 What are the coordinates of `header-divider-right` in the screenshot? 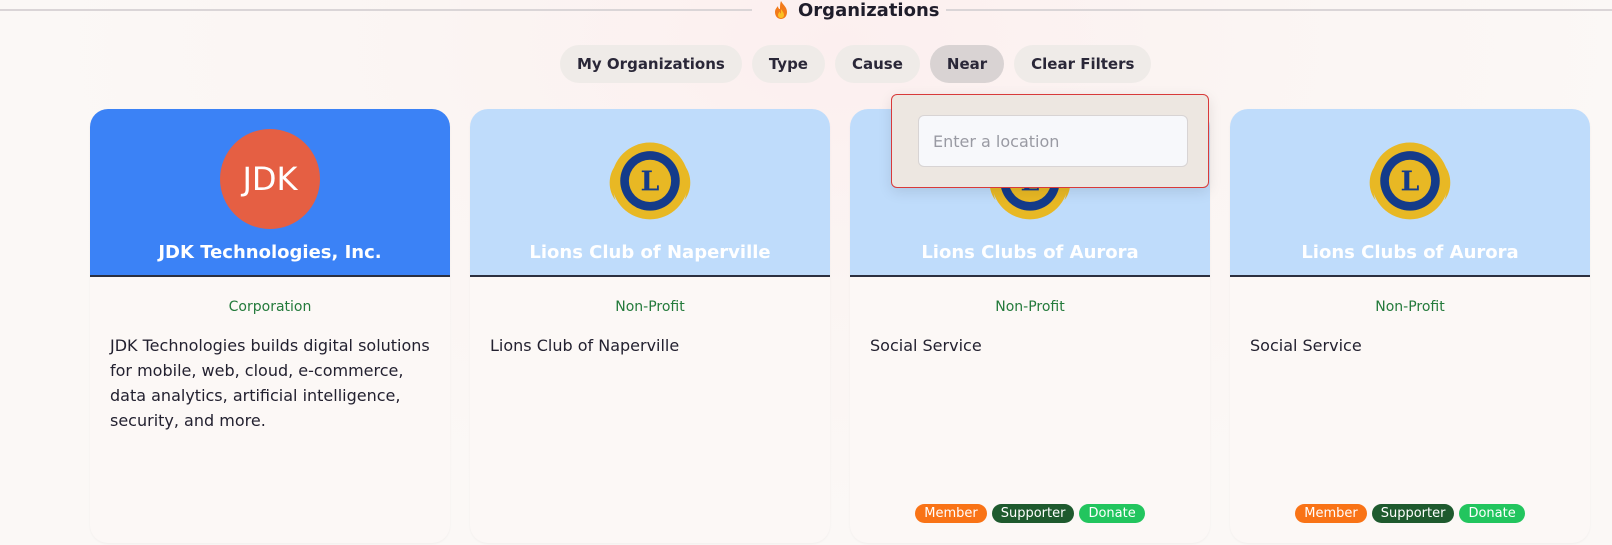 It's located at (1279, 10).